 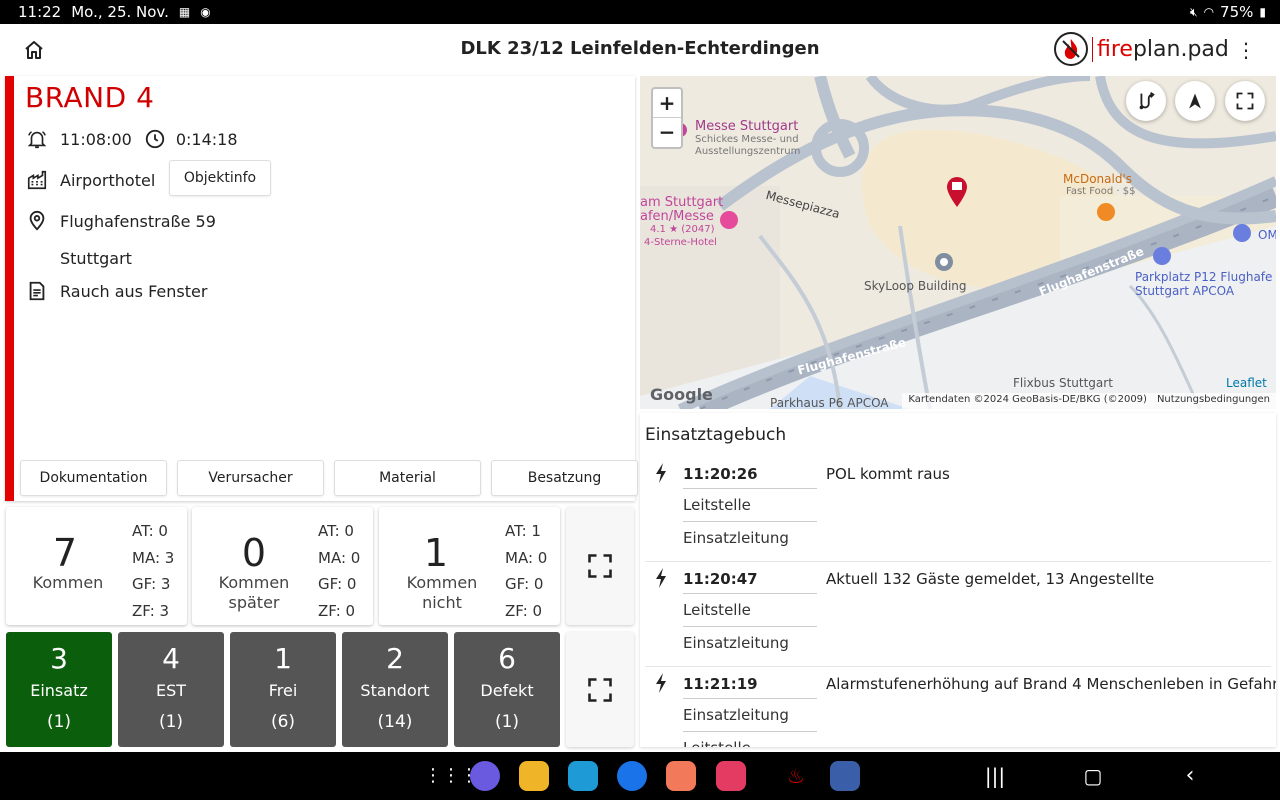 What do you see at coordinates (108, 180) in the screenshot?
I see `object-name: Airporthotel` at bounding box center [108, 180].